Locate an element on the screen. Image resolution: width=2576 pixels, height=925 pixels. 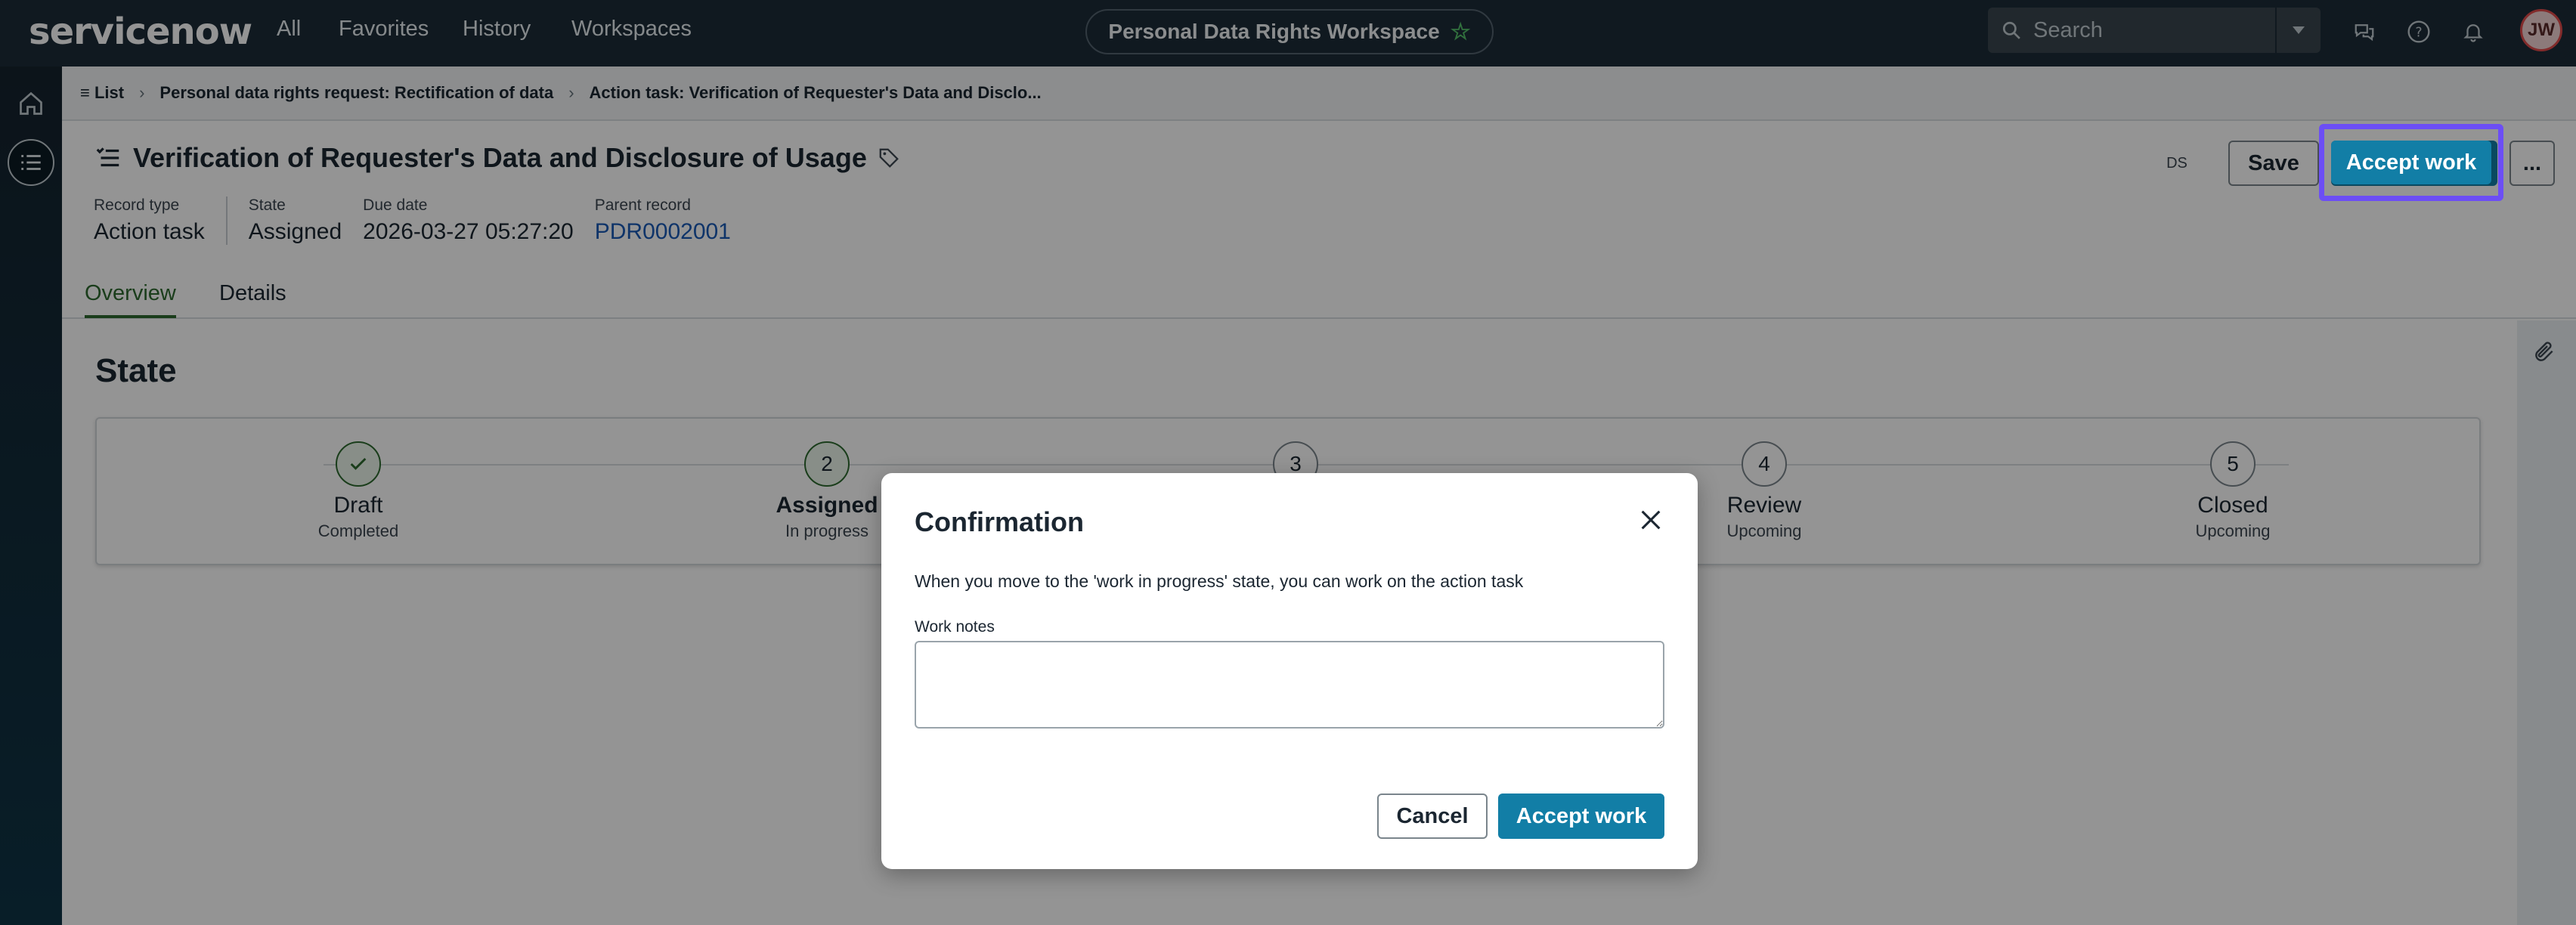
close-icon is located at coordinates (1650, 520).